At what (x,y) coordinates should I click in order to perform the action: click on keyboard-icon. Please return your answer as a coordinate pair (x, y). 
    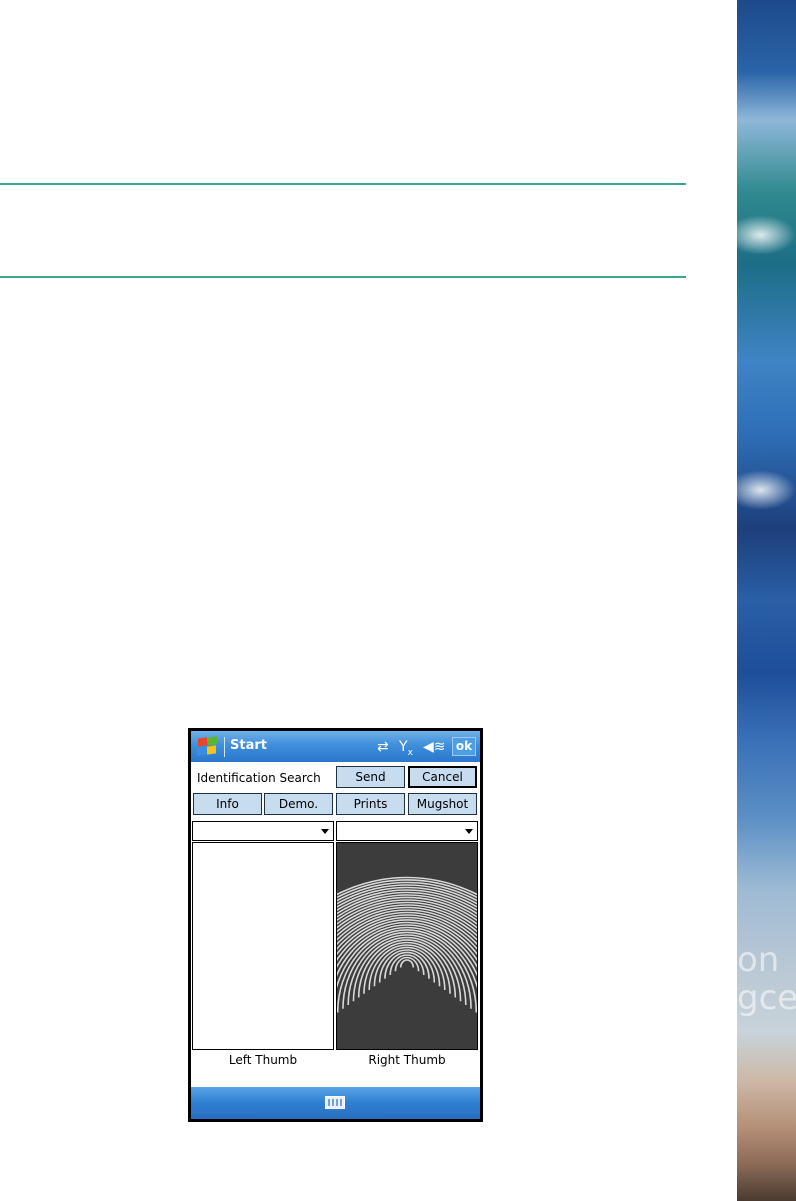
    Looking at the image, I should click on (335, 1102).